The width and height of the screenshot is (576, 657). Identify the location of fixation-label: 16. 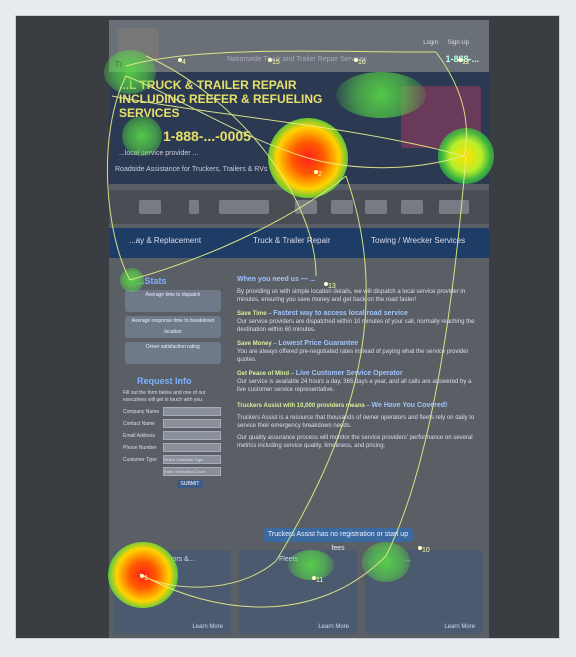
(362, 62).